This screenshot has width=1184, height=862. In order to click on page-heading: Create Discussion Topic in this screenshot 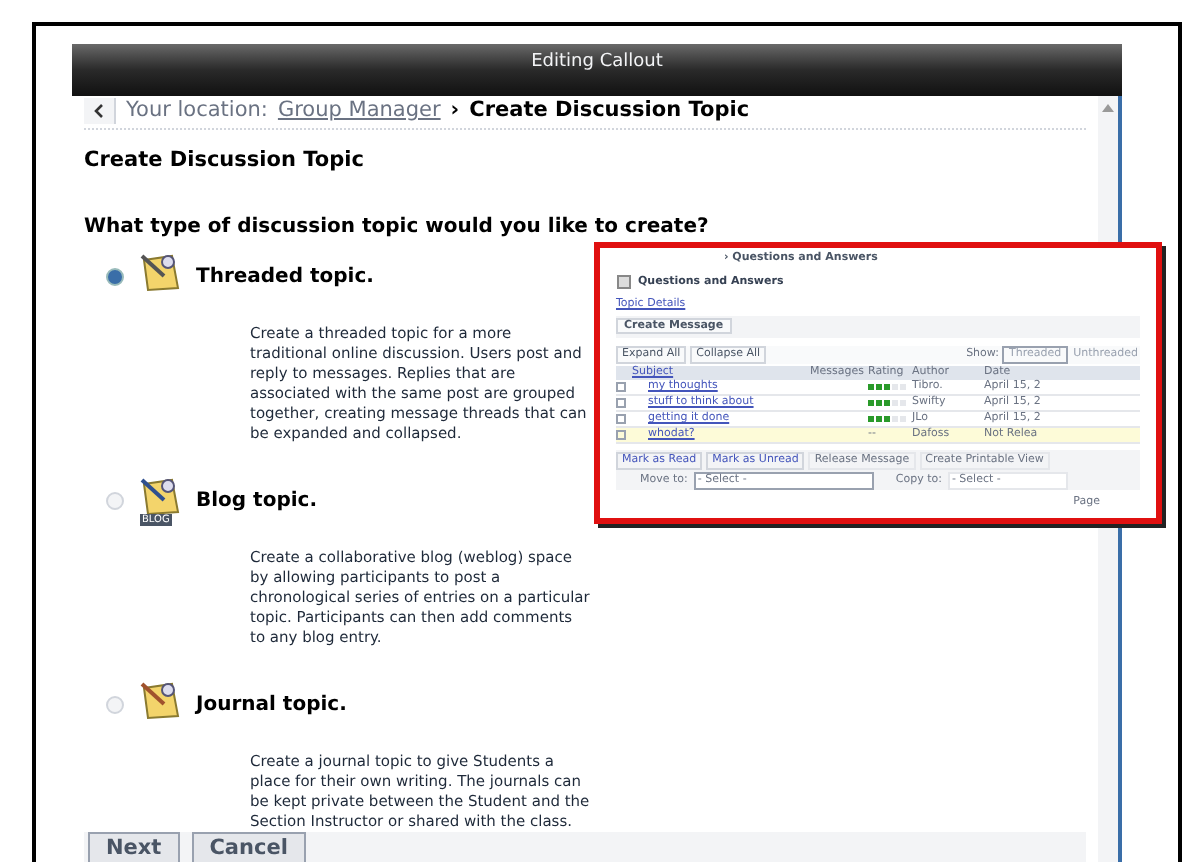, I will do `click(225, 160)`.